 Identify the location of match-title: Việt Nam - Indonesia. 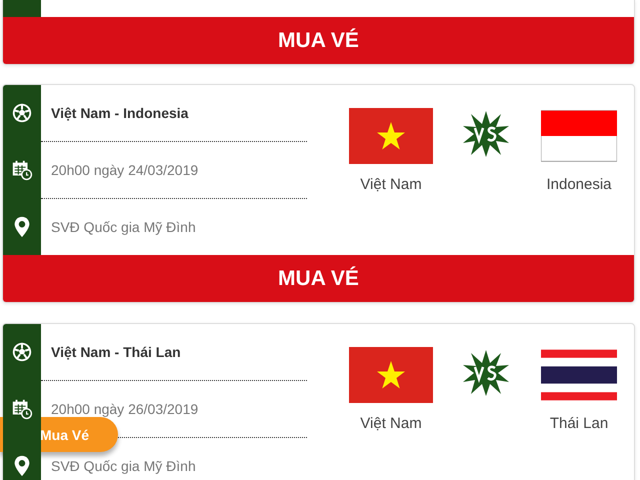
(119, 113).